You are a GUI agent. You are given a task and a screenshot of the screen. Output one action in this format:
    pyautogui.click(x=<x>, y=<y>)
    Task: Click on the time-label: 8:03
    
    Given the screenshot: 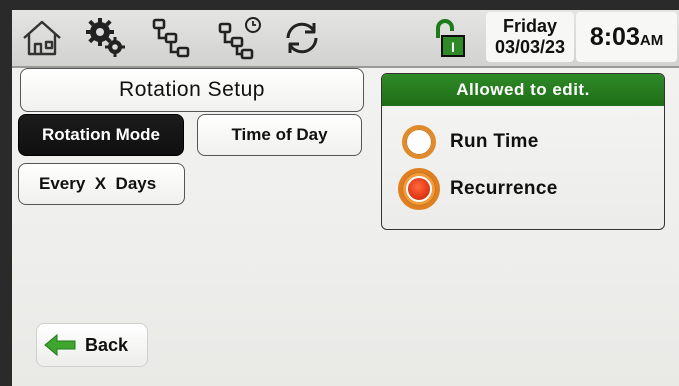 What is the action you would take?
    pyautogui.click(x=614, y=36)
    